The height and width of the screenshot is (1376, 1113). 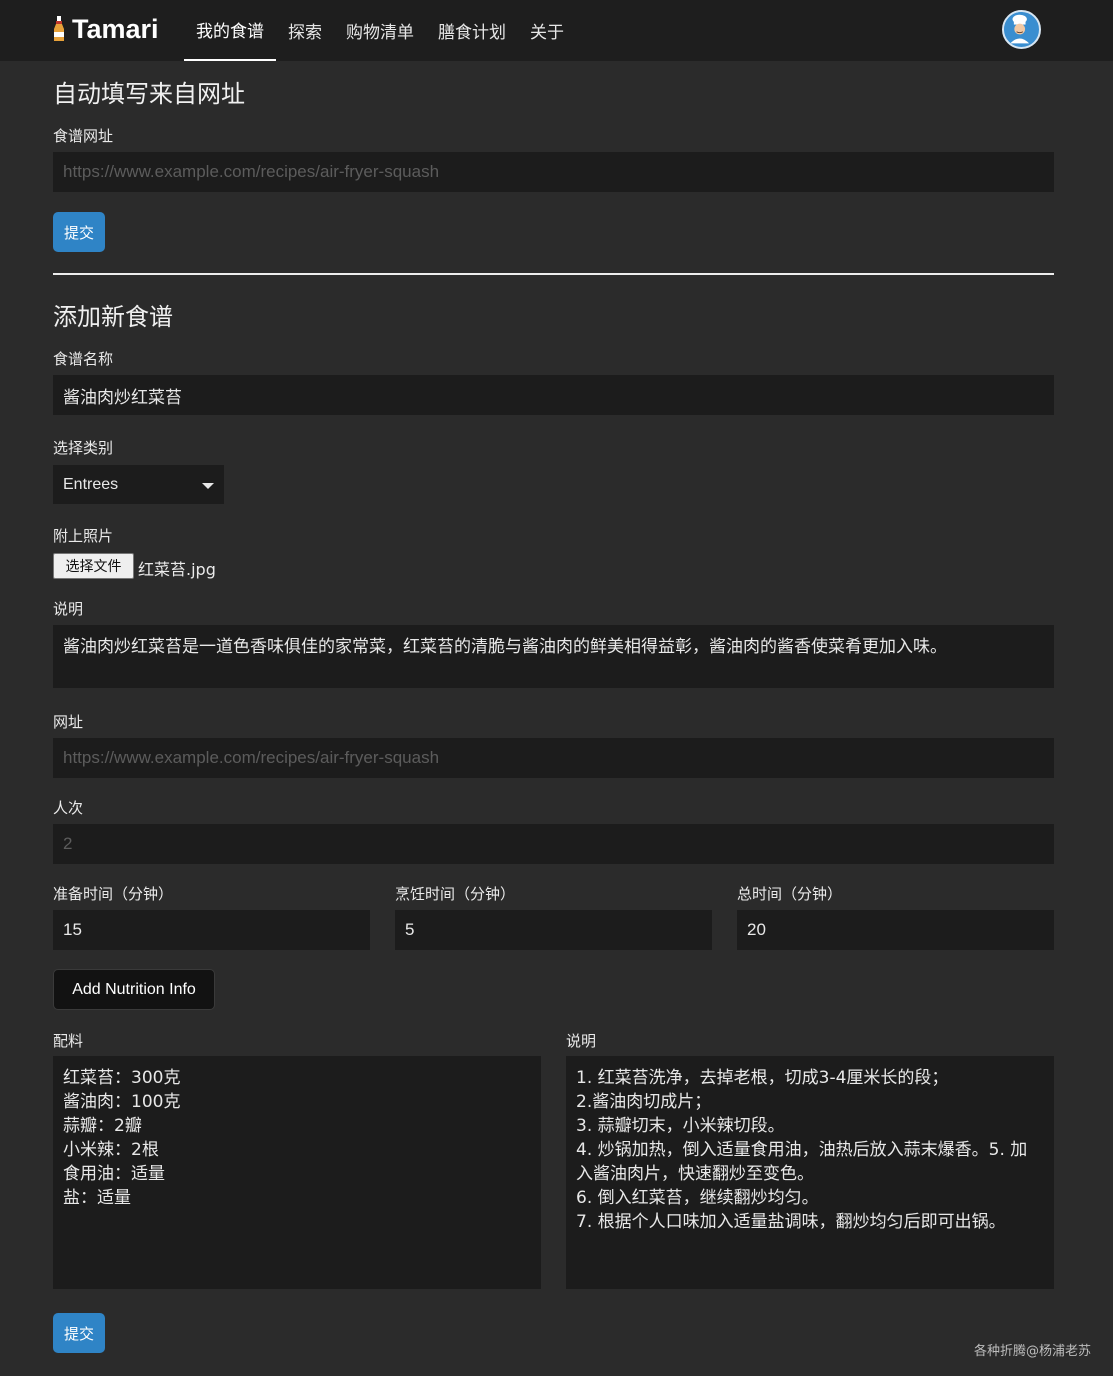 What do you see at coordinates (79, 1333) in the screenshot?
I see `recipe-submit-button: 提交` at bounding box center [79, 1333].